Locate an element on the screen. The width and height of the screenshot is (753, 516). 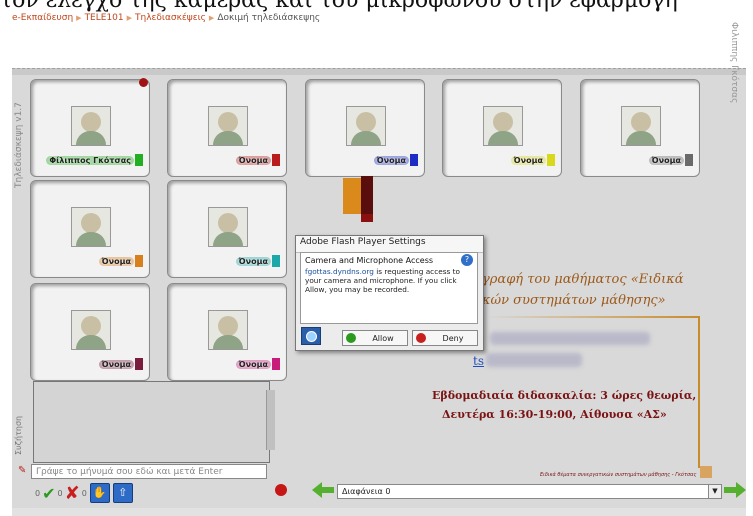
dialog-heading: Camera and Microphone Access is located at coordinates (369, 260).